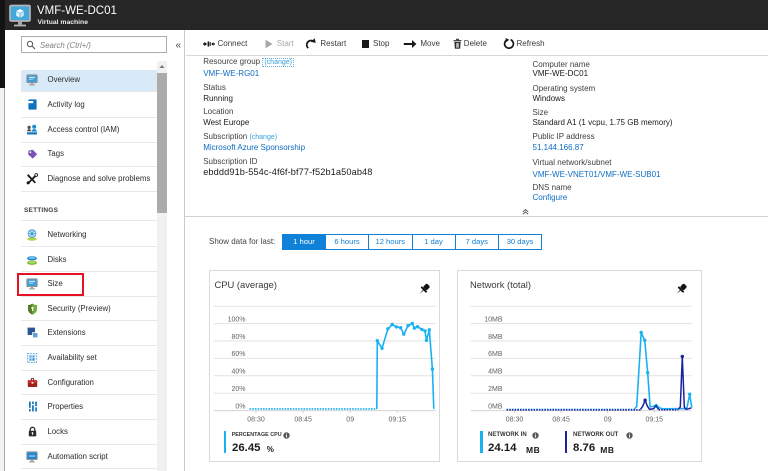 The width and height of the screenshot is (768, 471). What do you see at coordinates (238, 372) in the screenshot?
I see `svg-text: 40%` at bounding box center [238, 372].